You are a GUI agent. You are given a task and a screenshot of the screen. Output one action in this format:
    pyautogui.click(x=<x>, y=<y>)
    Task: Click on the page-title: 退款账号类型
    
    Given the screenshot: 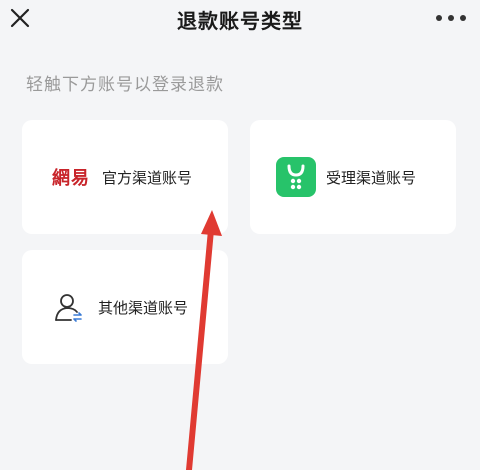 What is the action you would take?
    pyautogui.click(x=240, y=21)
    